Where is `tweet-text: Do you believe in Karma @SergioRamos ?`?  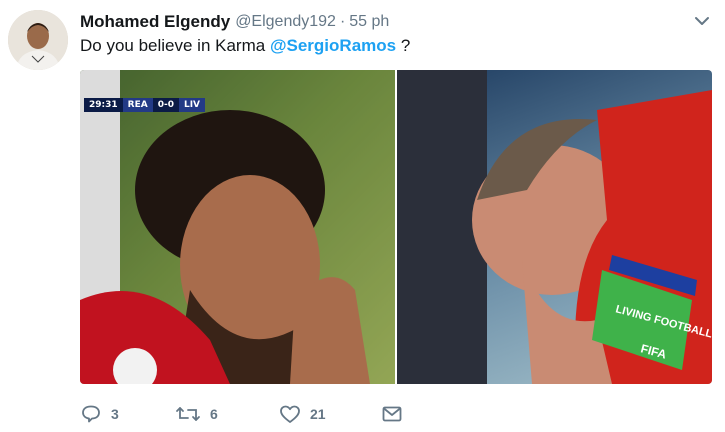
tweet-text: Do you believe in Karma @SergioRamos ? is located at coordinates (245, 46).